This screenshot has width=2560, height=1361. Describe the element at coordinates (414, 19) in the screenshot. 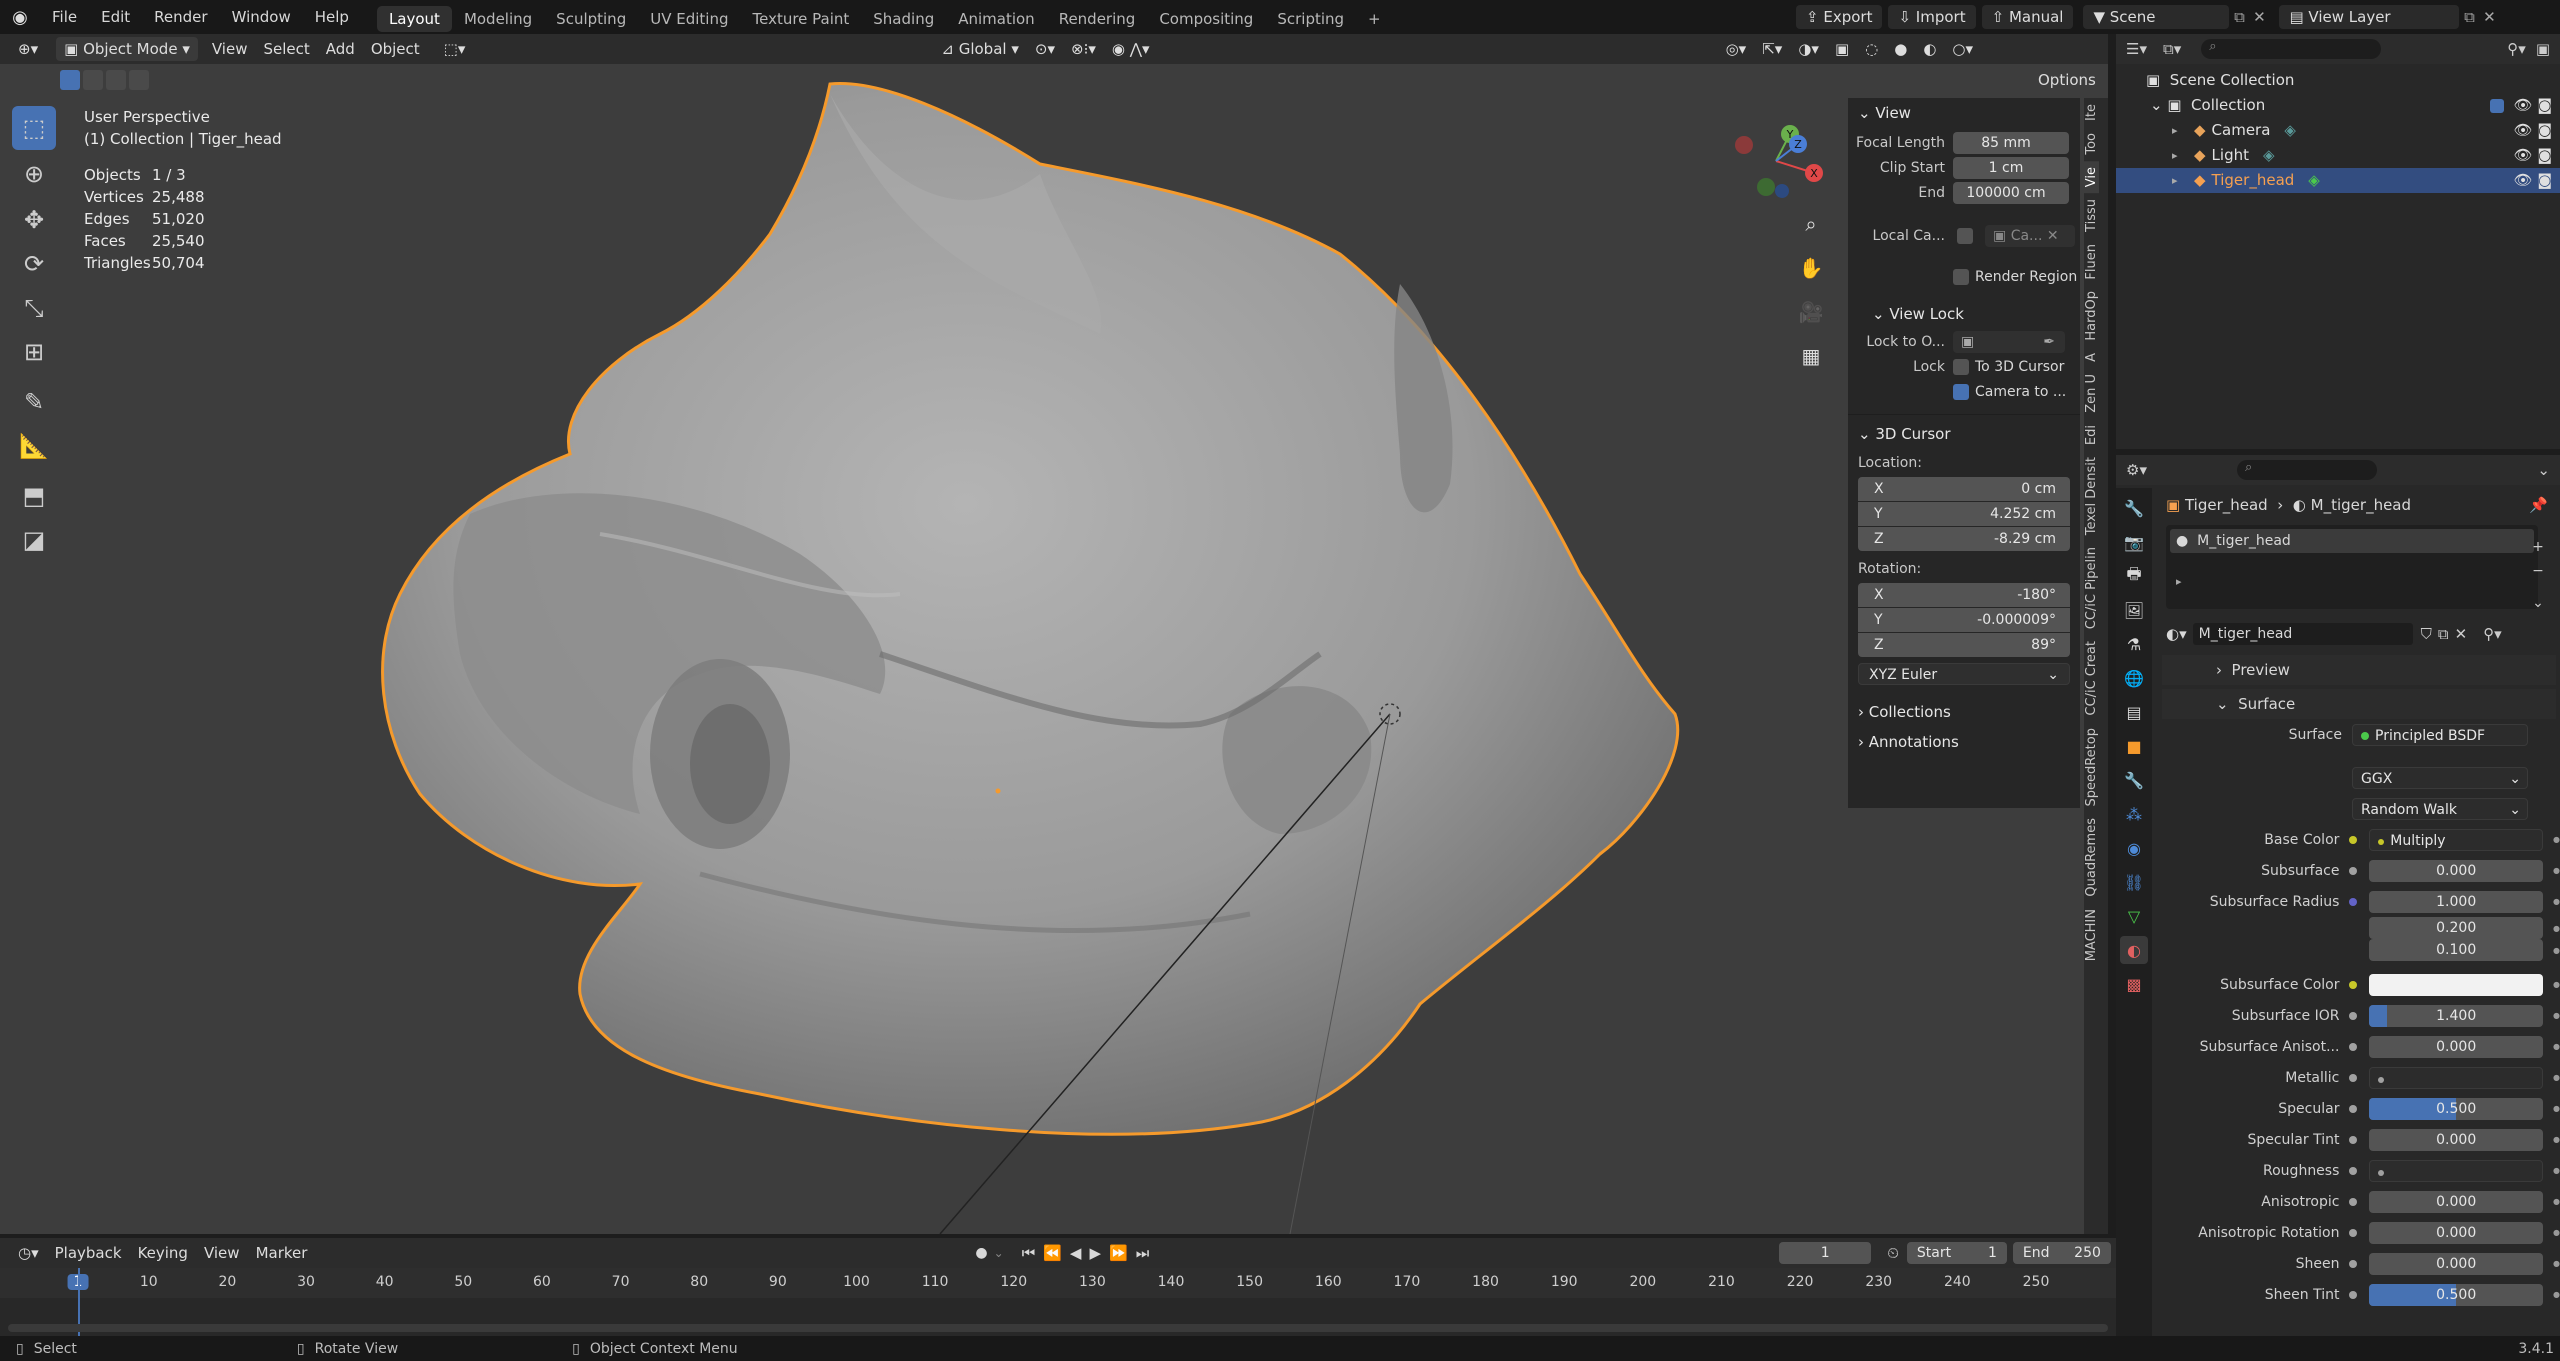

I see `tab-layout: Layout` at that location.